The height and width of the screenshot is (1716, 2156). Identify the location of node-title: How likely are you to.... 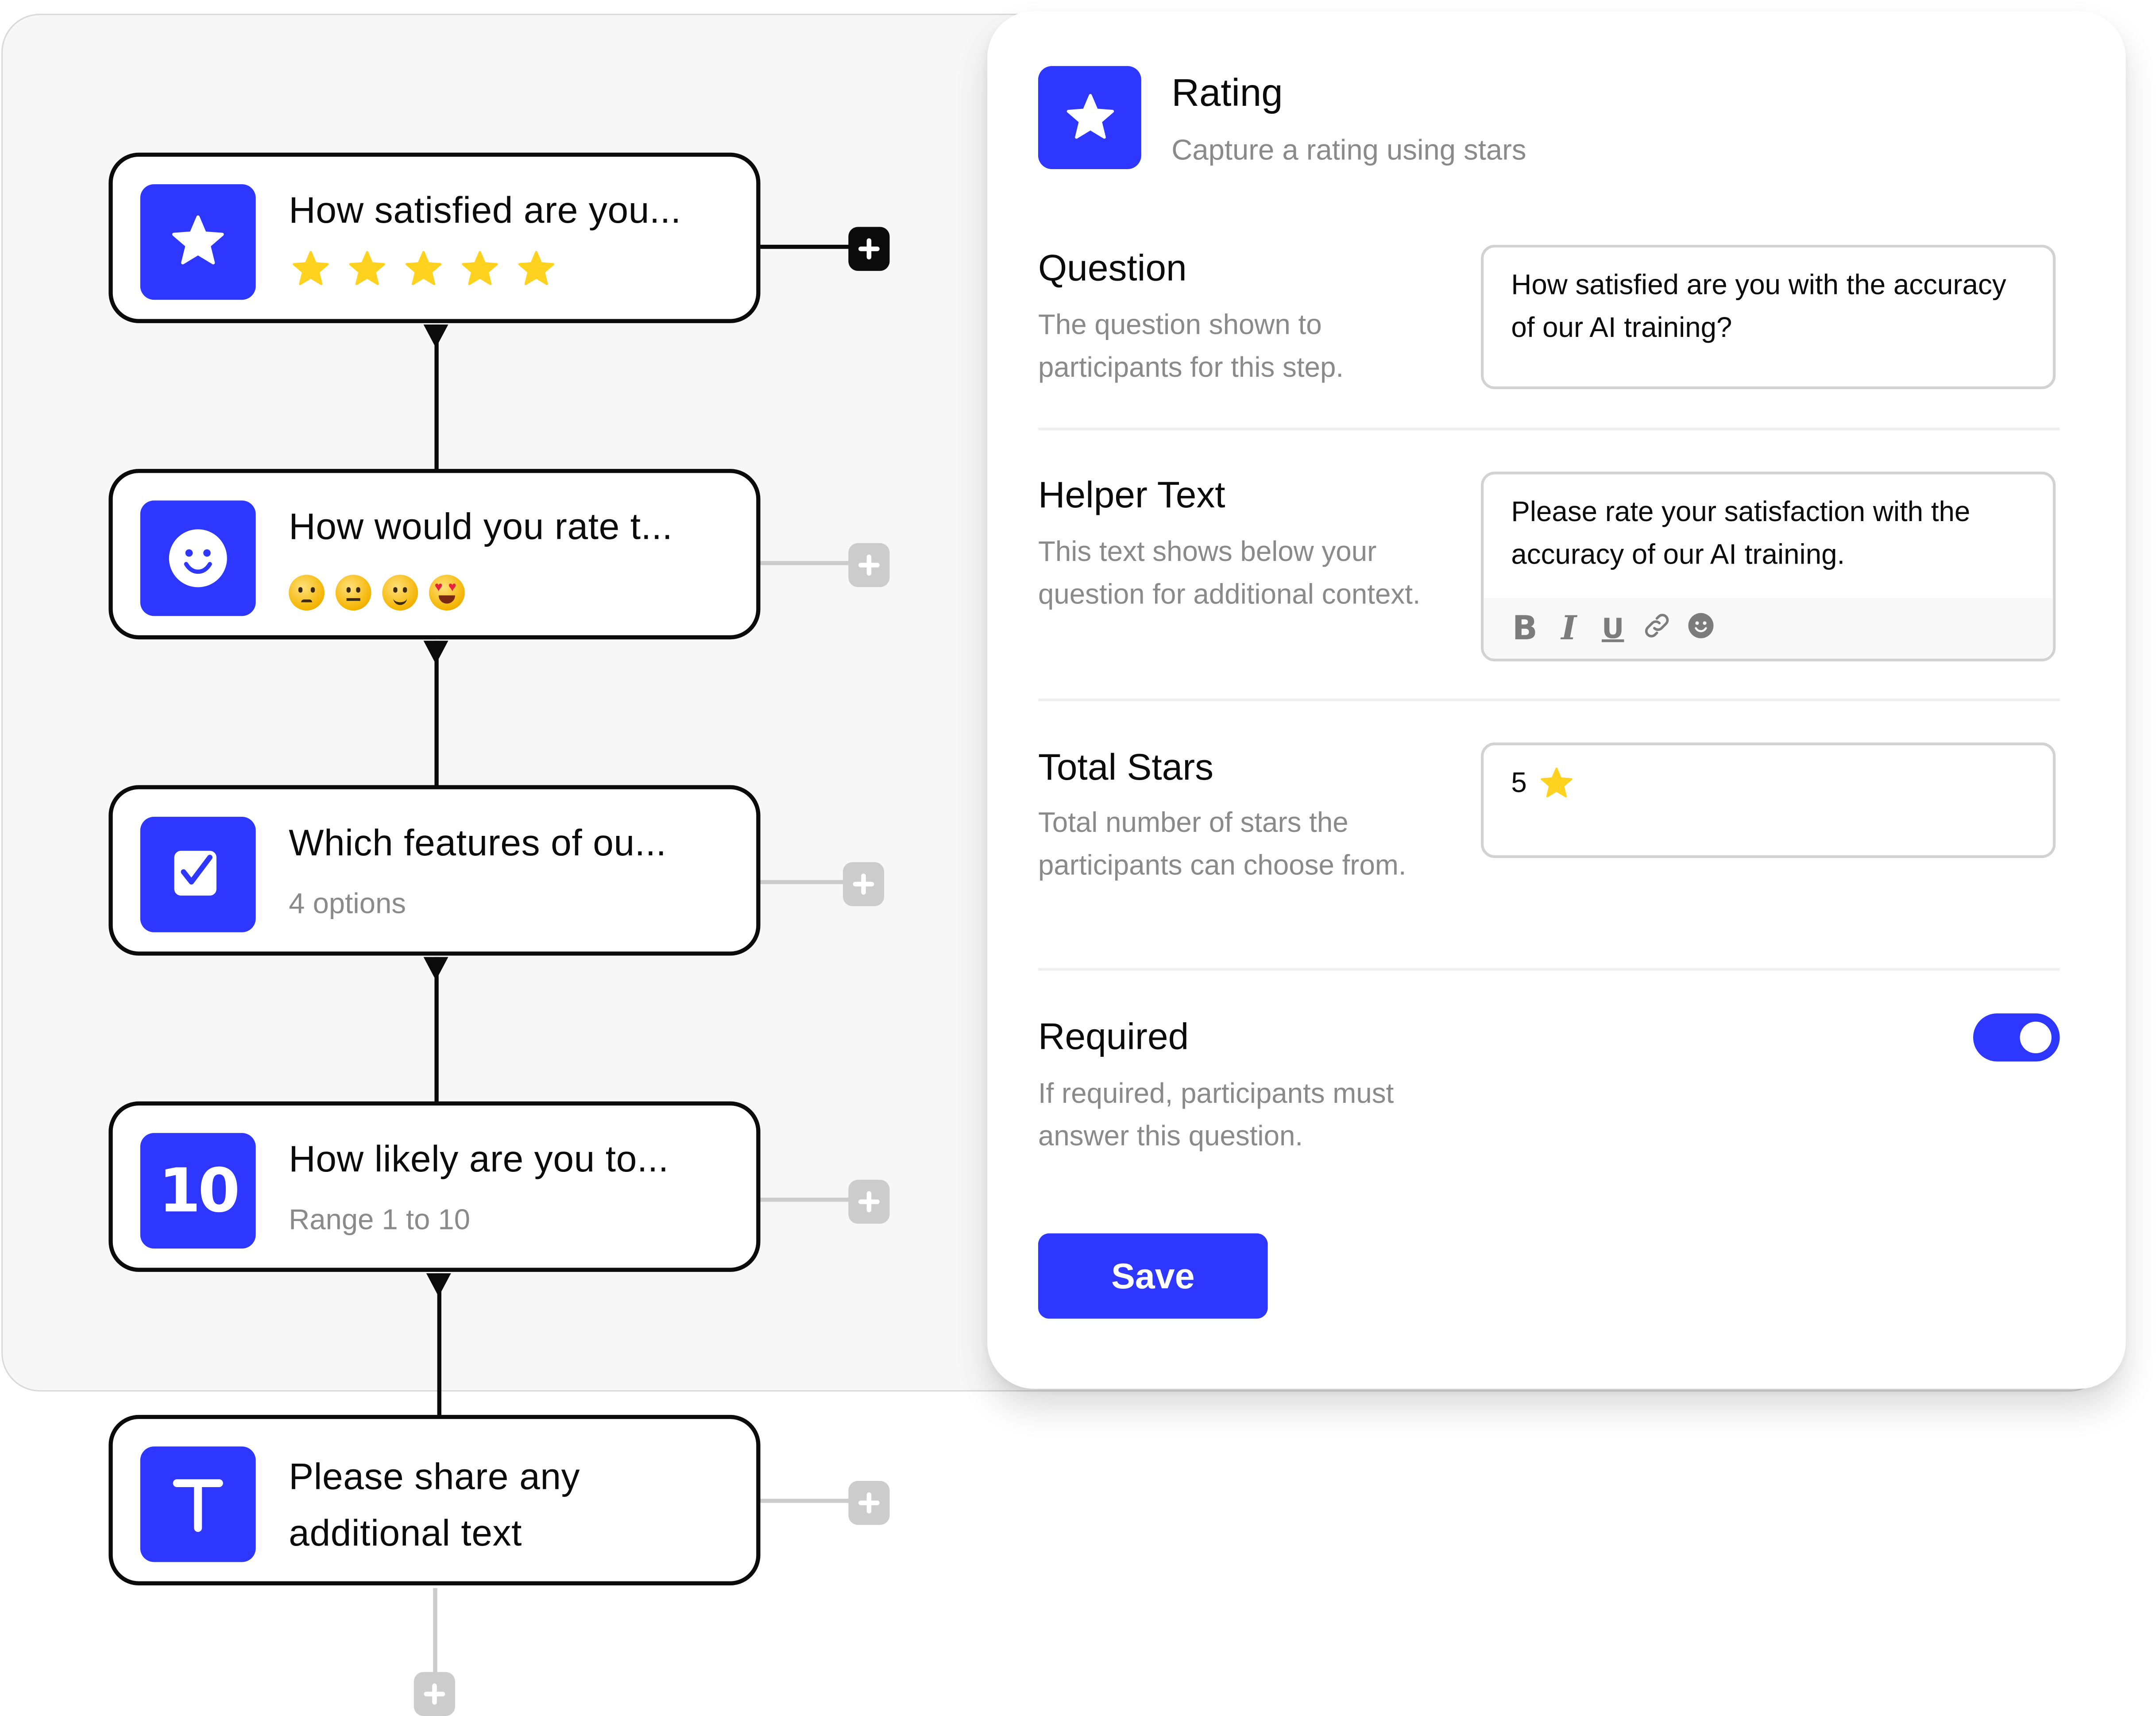
(479, 1159).